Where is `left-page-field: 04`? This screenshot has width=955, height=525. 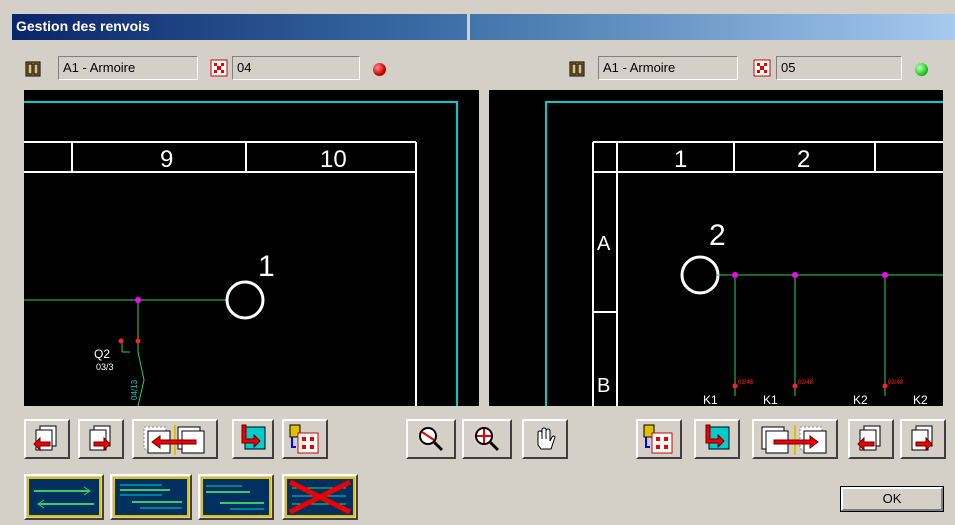
left-page-field: 04 is located at coordinates (296, 68).